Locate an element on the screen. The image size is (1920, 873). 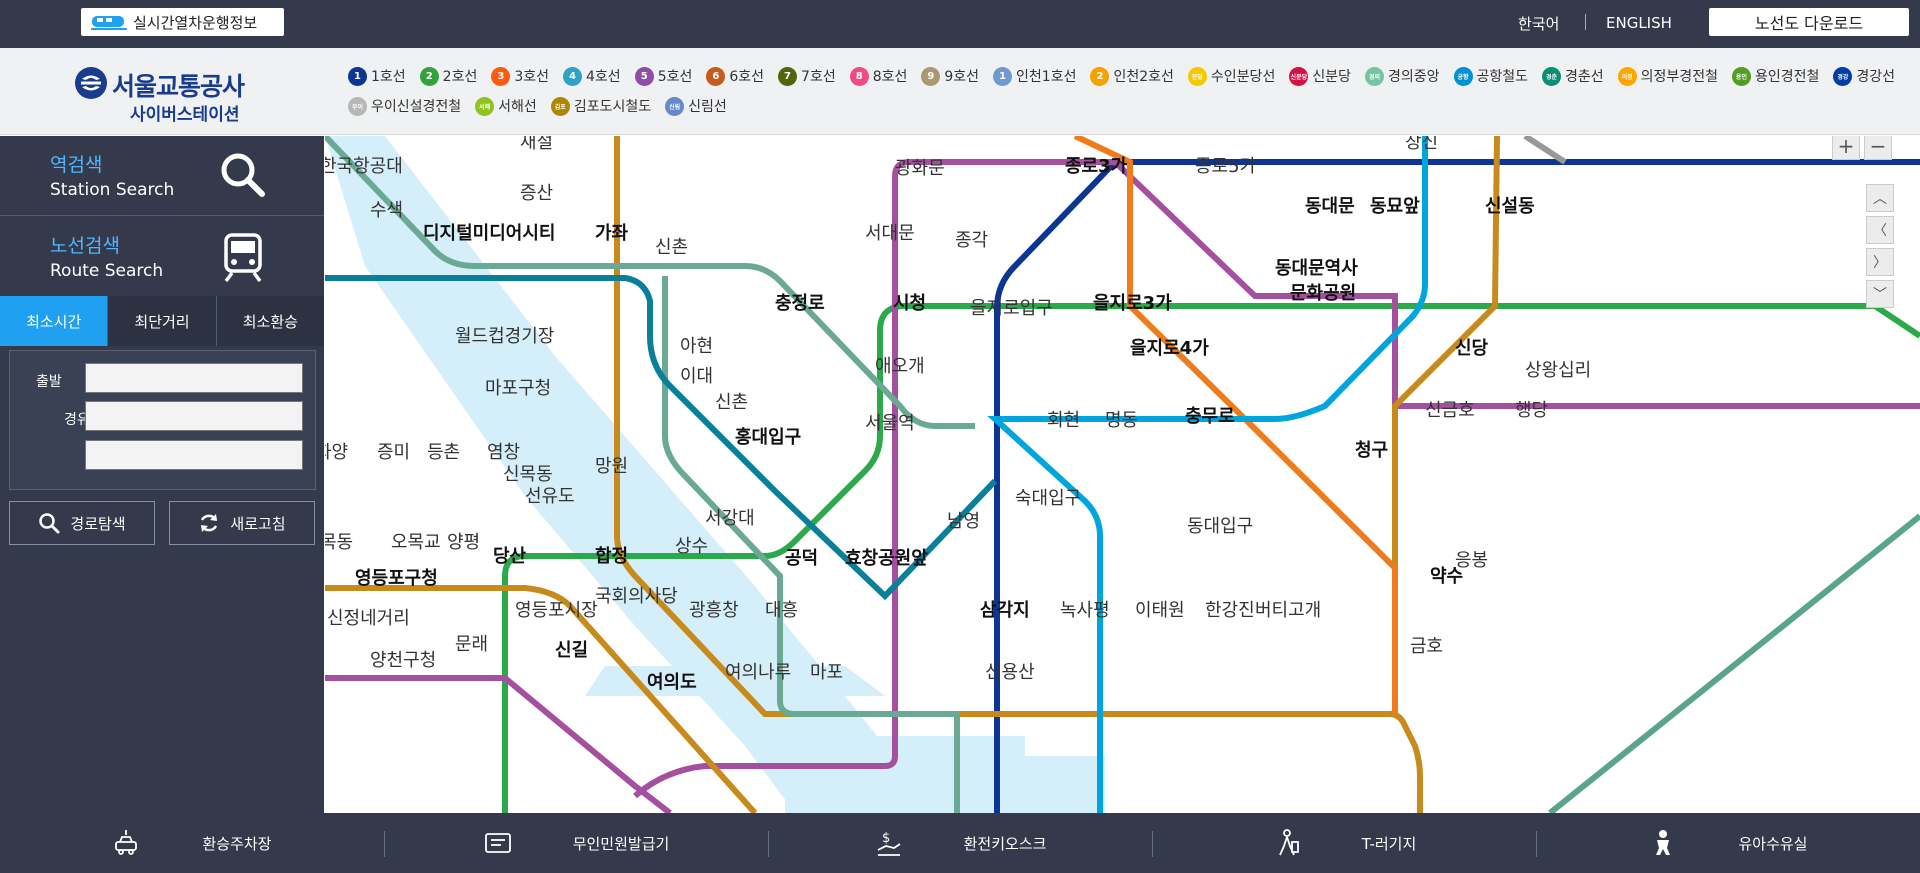
station-label: 창신 is located at coordinates (1421, 144).